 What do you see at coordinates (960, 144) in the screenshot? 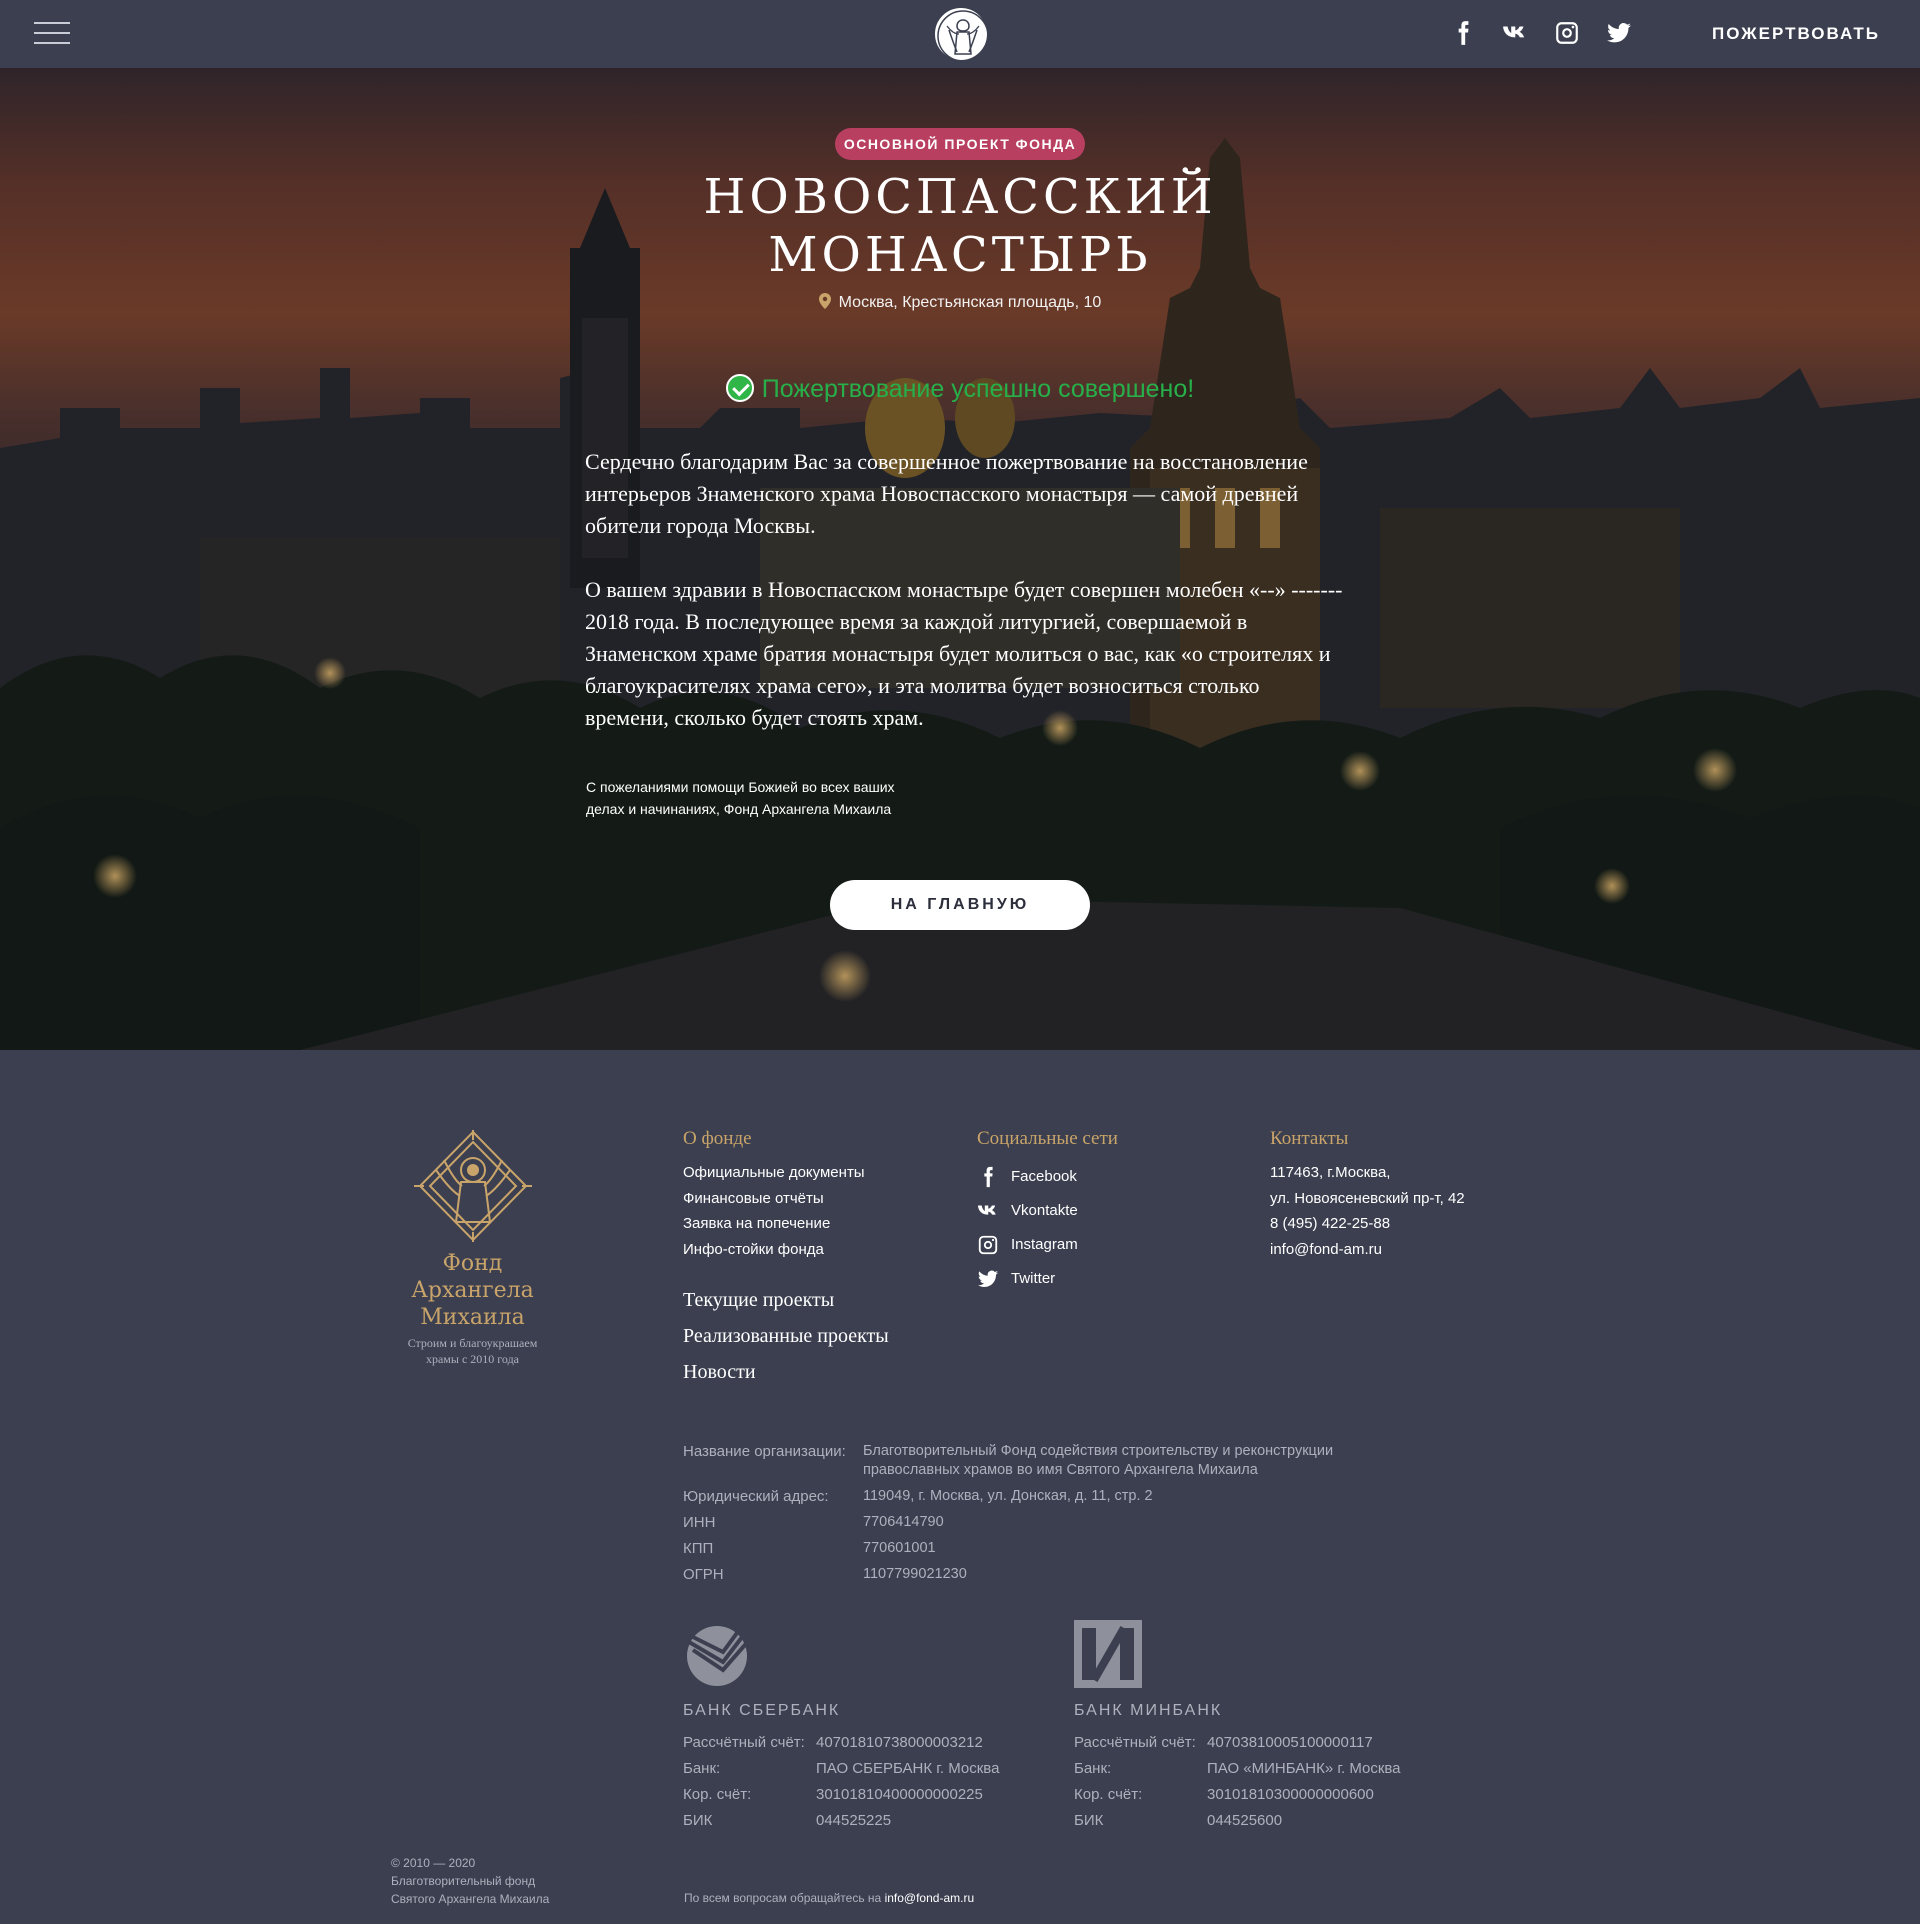
I see `project-badge: ОСНОВНОЙ ПРОЕКТ ФОНДА` at bounding box center [960, 144].